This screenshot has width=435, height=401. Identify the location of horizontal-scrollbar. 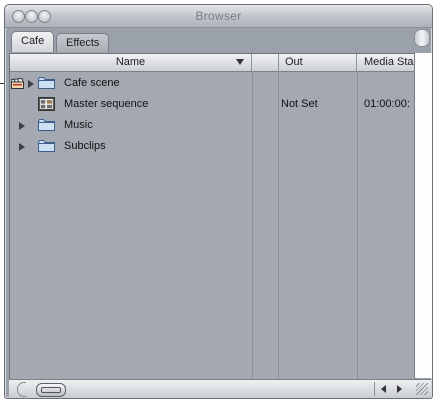
(220, 388).